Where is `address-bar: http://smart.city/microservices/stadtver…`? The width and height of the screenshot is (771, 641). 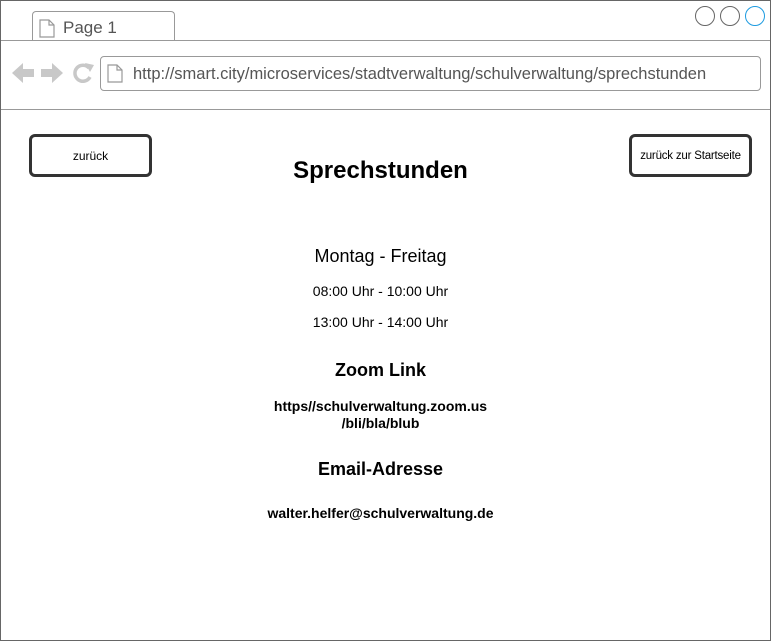
address-bar: http://smart.city/microservices/stadtver… is located at coordinates (430, 73).